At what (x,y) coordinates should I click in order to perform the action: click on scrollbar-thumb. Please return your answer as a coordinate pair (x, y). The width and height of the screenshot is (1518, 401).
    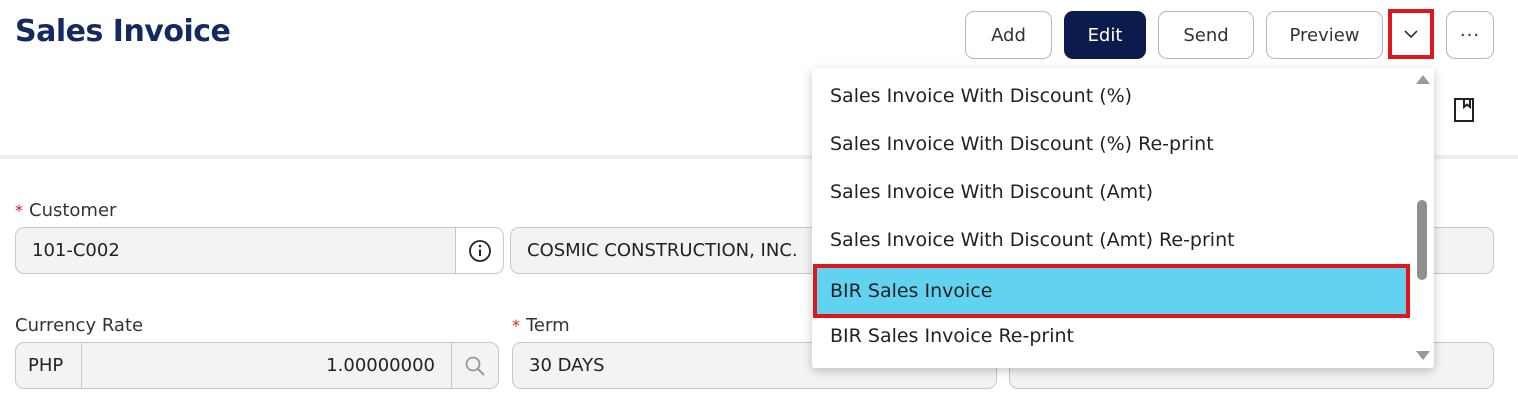
    Looking at the image, I should click on (1422, 240).